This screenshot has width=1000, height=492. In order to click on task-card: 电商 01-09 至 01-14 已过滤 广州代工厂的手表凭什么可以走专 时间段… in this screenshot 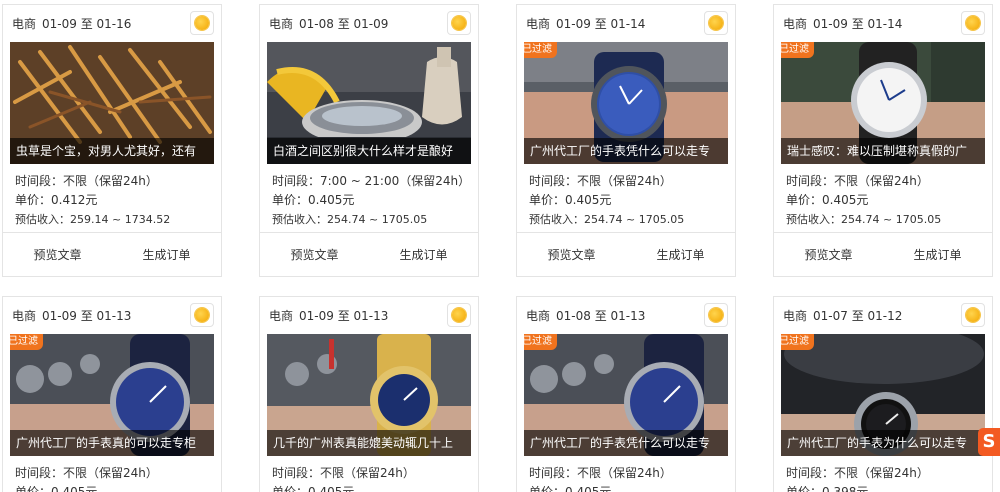, I will do `click(626, 140)`.